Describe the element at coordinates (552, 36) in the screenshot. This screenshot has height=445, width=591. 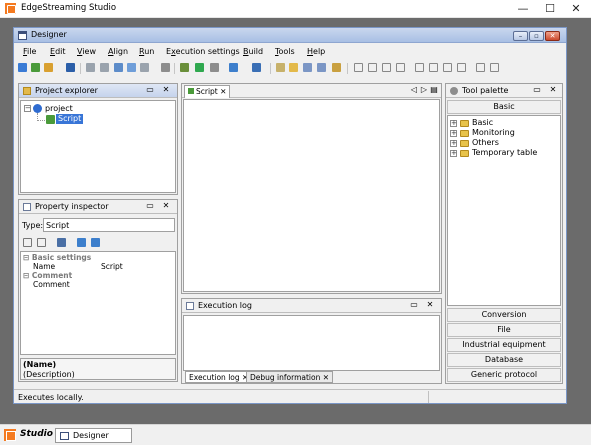
I see `designer-close-button: ✕` at that location.